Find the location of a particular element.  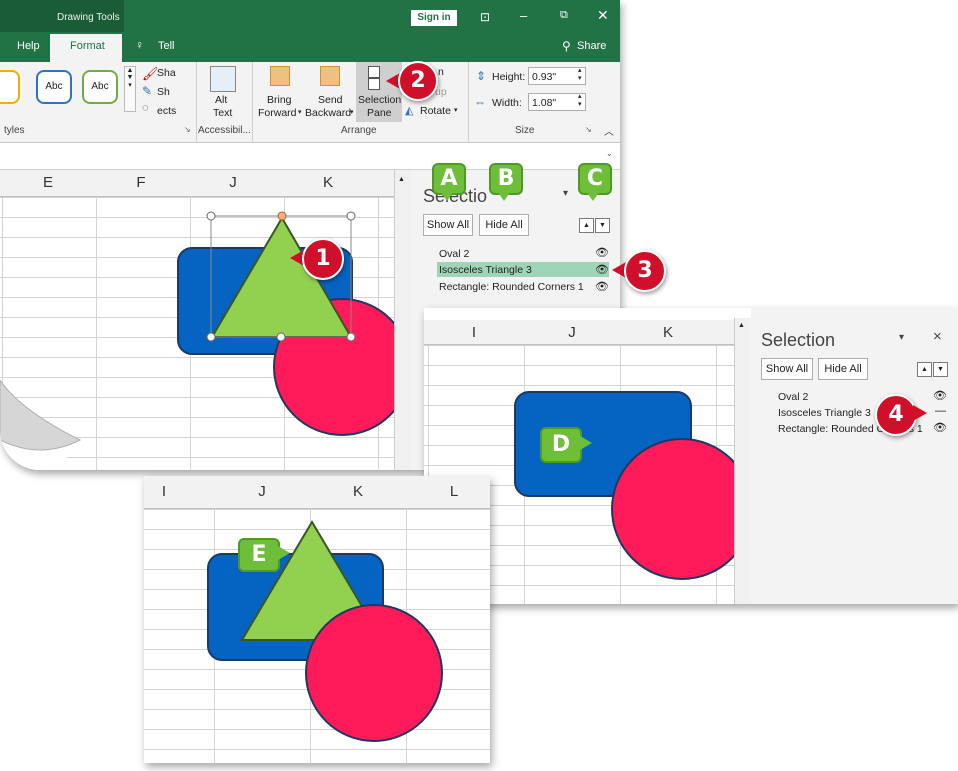

person-icon: ⚲ is located at coordinates (566, 46).